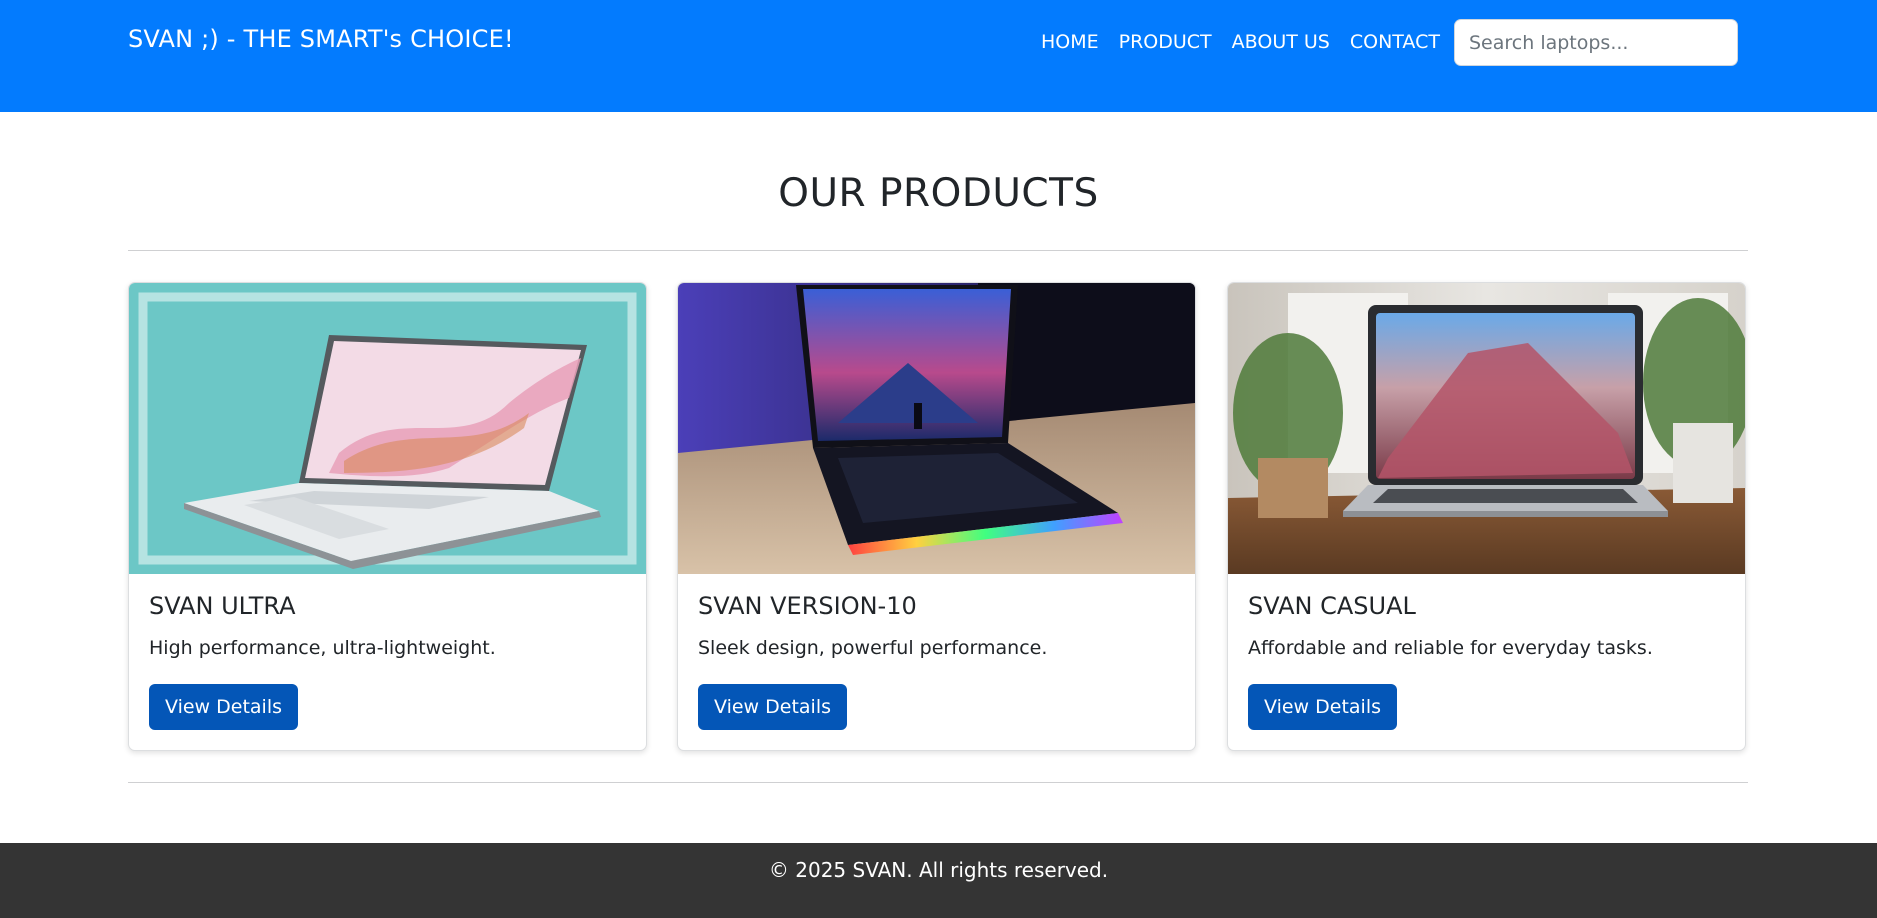 This screenshot has height=918, width=1877. Describe the element at coordinates (1395, 42) in the screenshot. I see `nav-link-contact: CONTACT` at that location.